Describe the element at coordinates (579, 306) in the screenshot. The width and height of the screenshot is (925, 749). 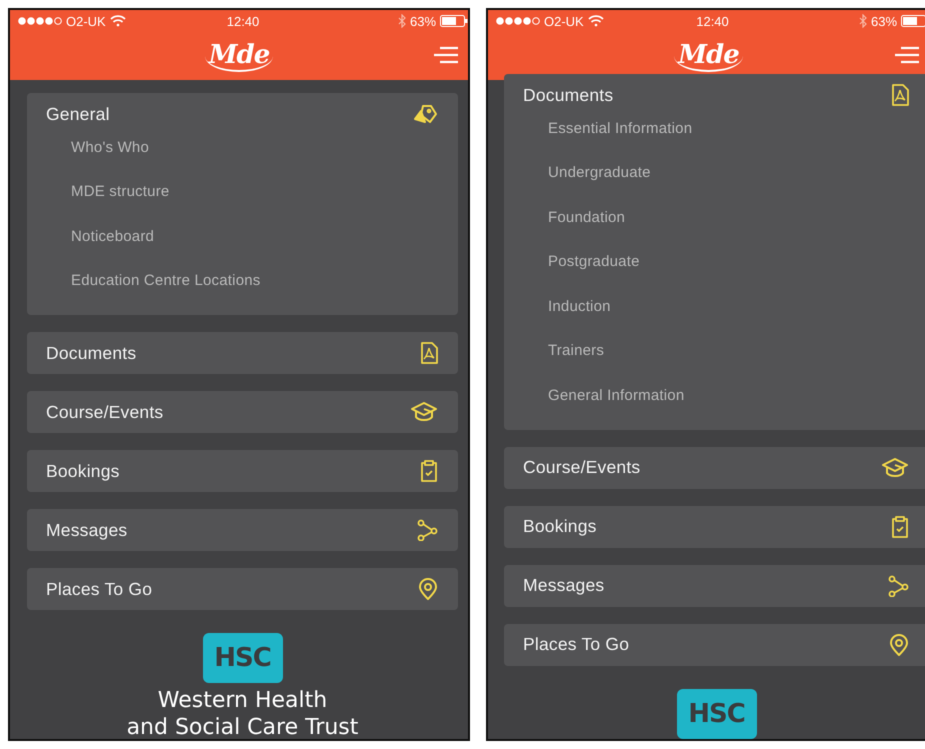
I see `submenu-item: Induction` at that location.